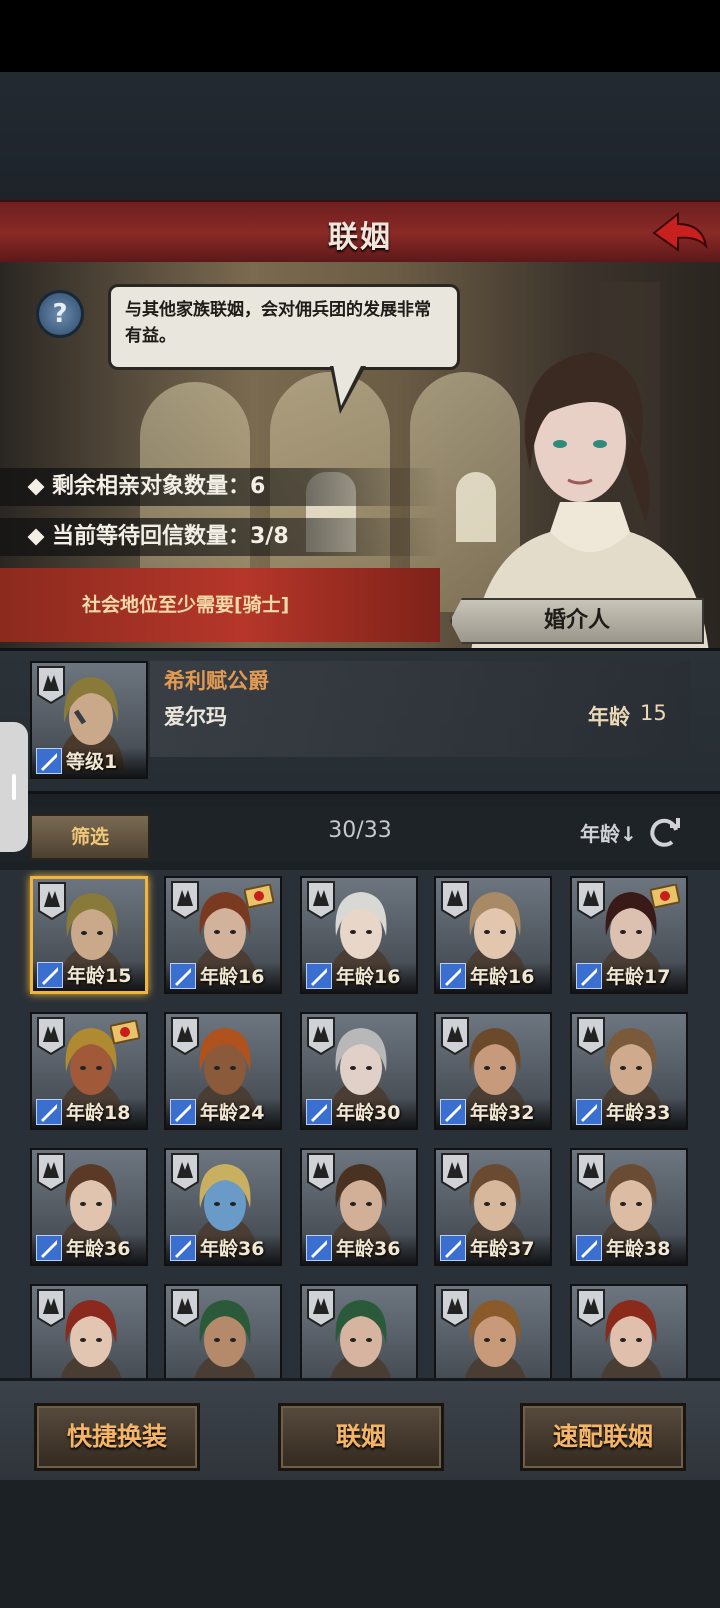 The height and width of the screenshot is (1608, 720). What do you see at coordinates (493, 1071) in the screenshot?
I see `candidate-card: 年龄32` at bounding box center [493, 1071].